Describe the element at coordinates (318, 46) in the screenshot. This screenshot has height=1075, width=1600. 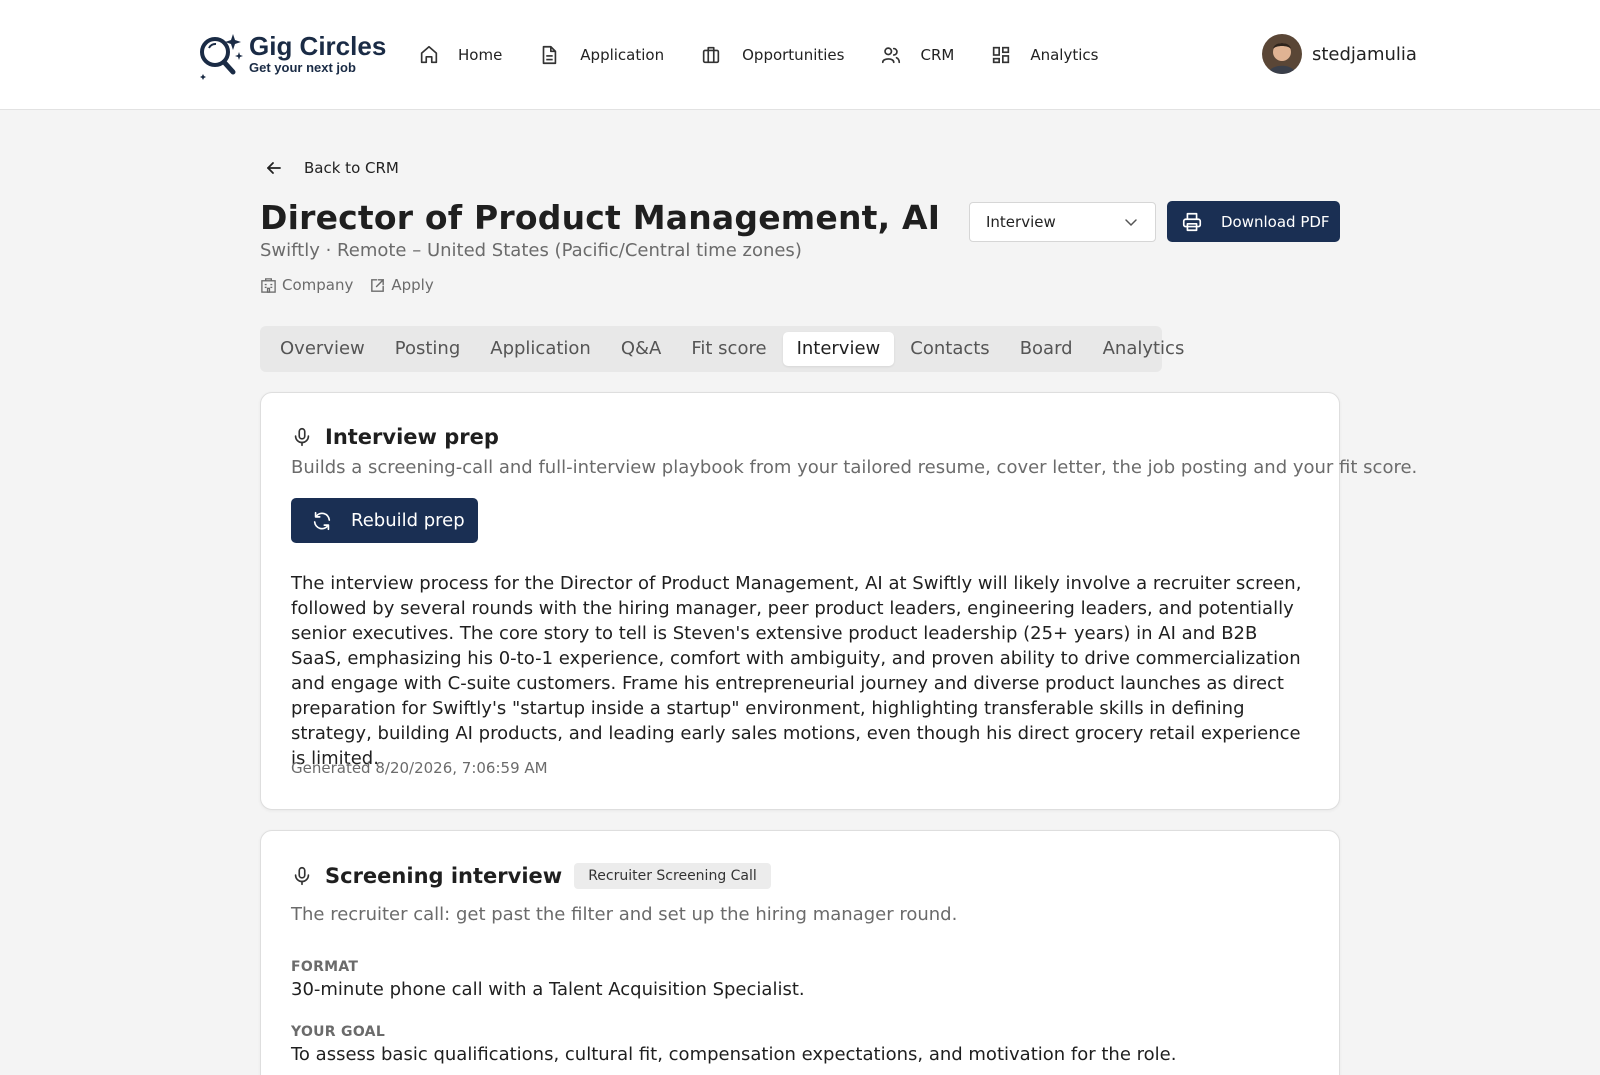
I see `brand-name: Gig Circles` at that location.